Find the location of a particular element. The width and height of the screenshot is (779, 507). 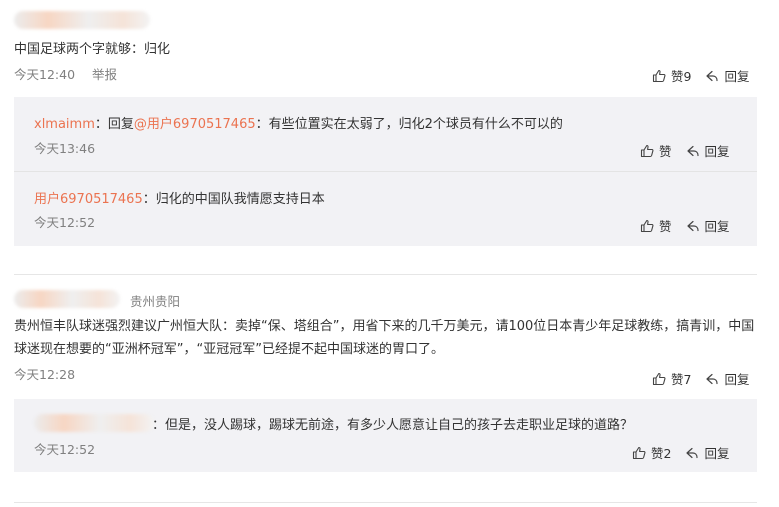

reply-text: ：有些位置实在太弱了，归化2个球员有什么不可以的 is located at coordinates (409, 124).